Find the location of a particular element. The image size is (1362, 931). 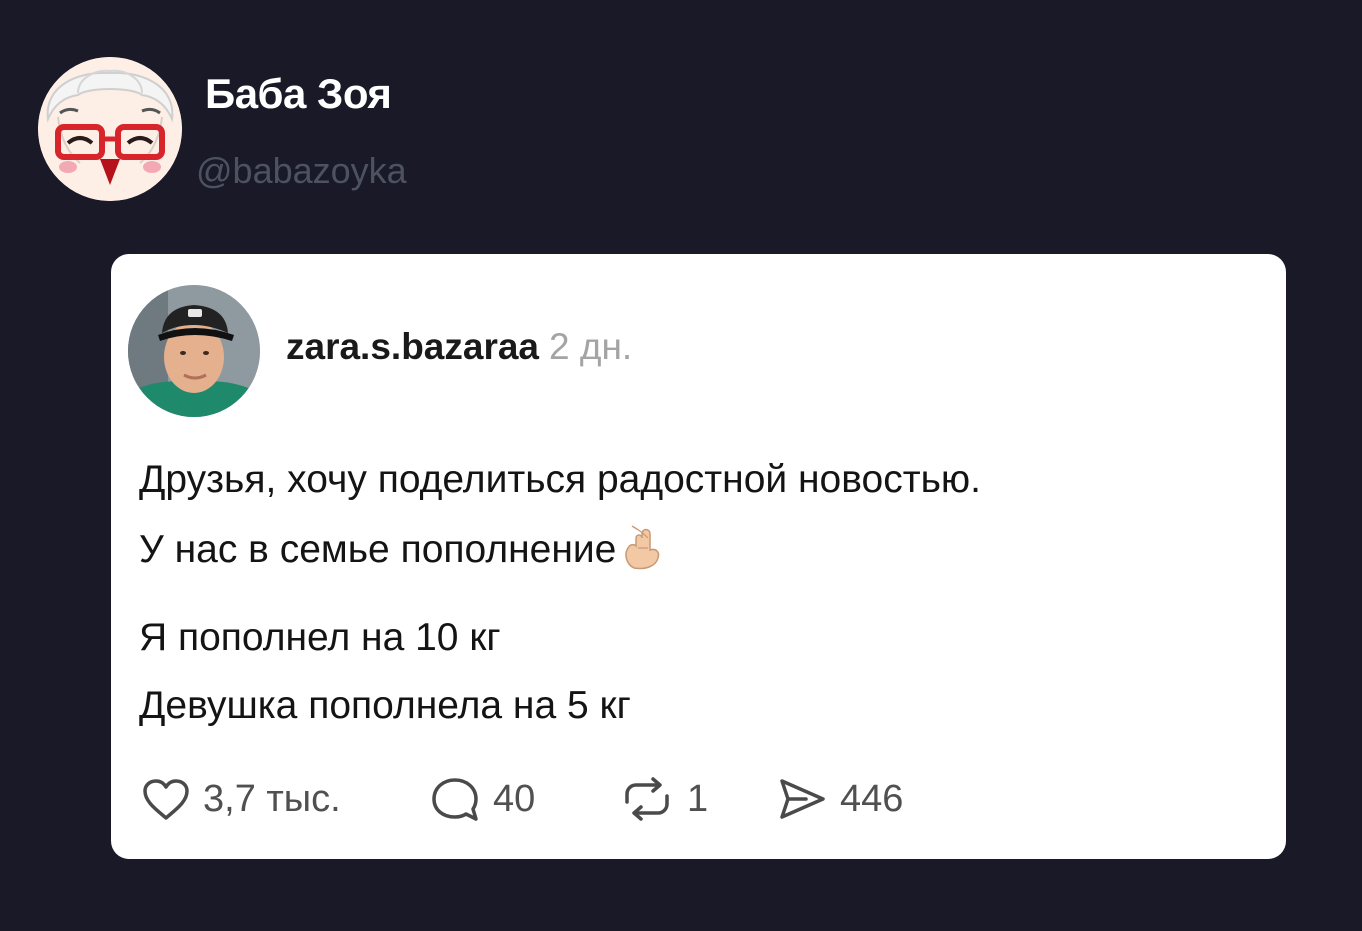

comment-button: 40 is located at coordinates (482, 799).